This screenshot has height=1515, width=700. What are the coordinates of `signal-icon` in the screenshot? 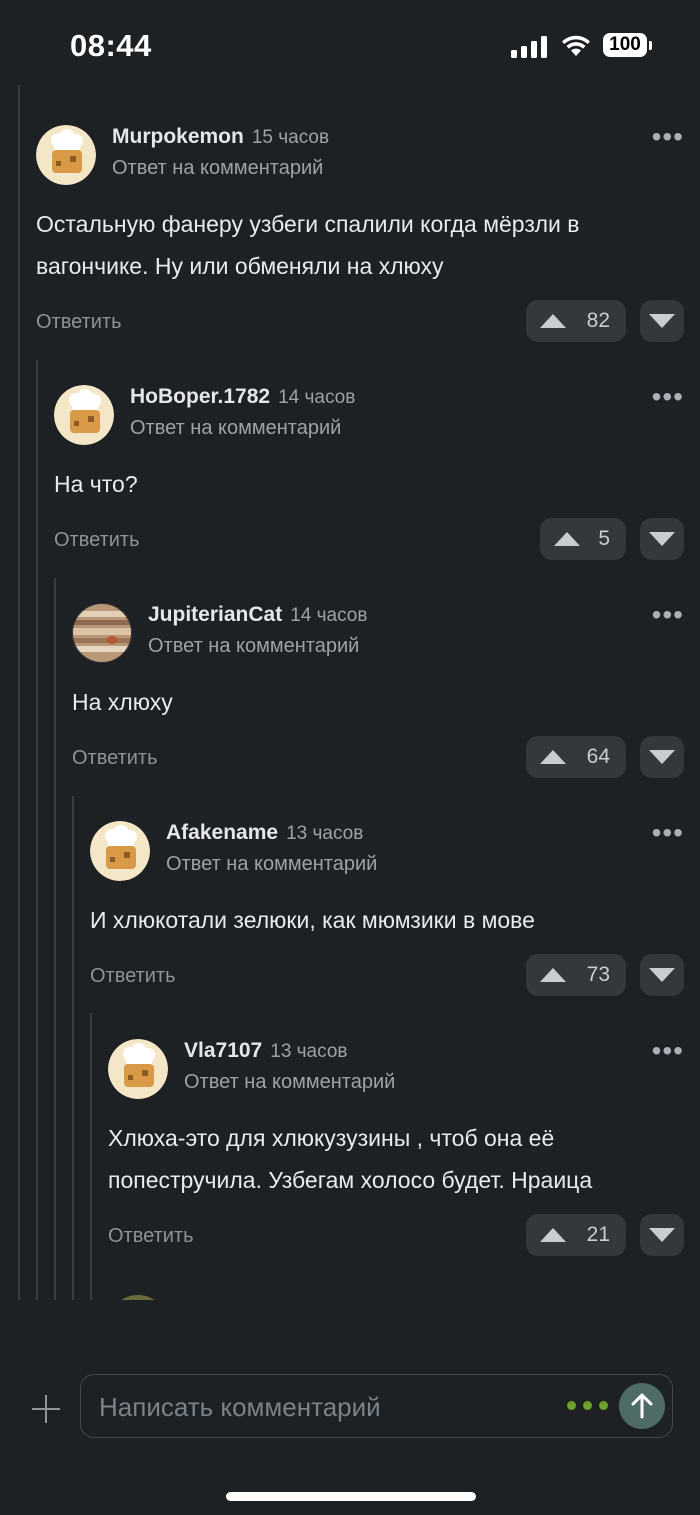 It's located at (529, 47).